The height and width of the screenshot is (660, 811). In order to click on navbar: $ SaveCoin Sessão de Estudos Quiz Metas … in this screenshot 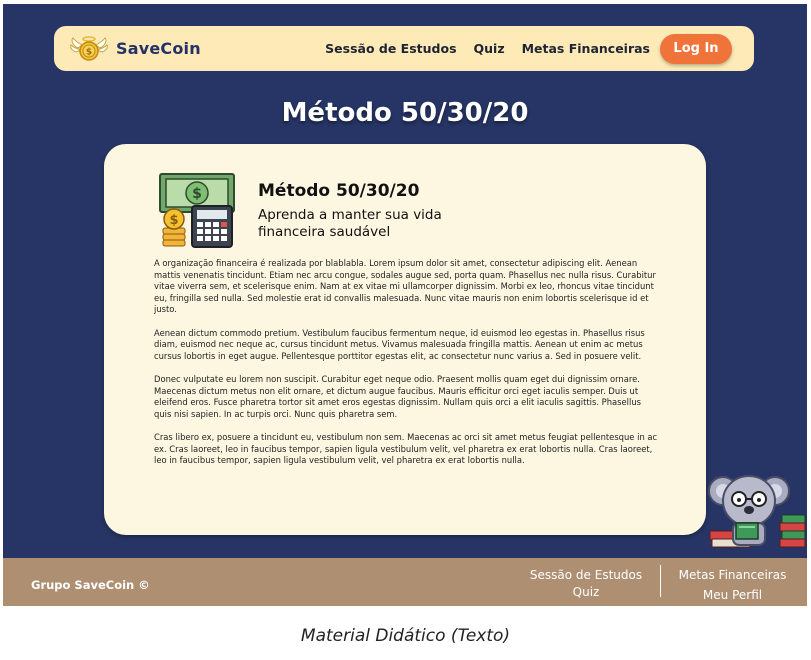, I will do `click(404, 48)`.